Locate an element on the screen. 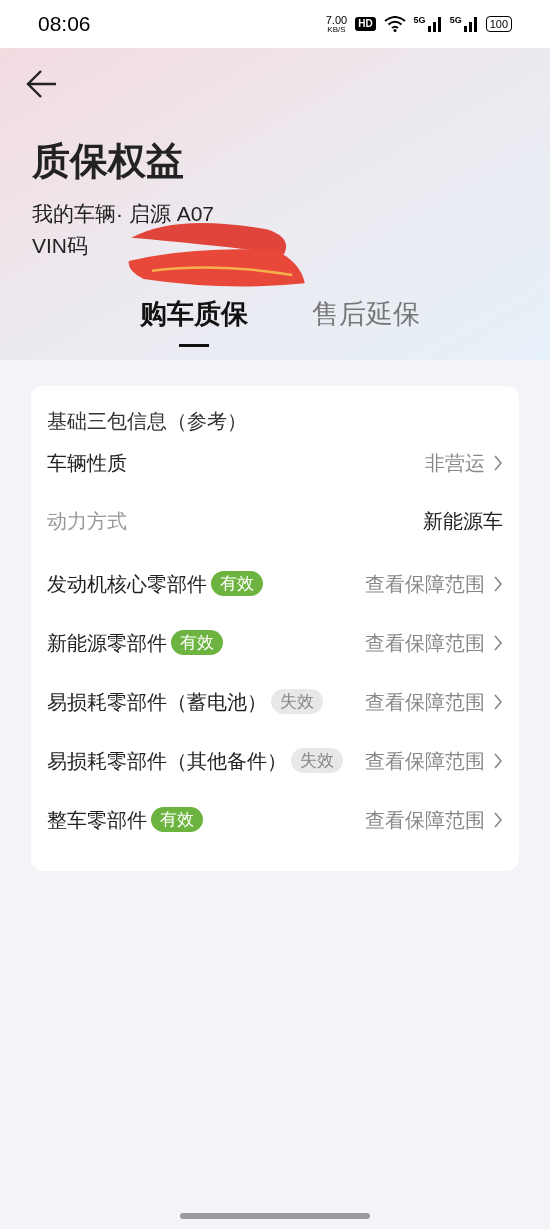  battery-level: 100 is located at coordinates (498, 24).